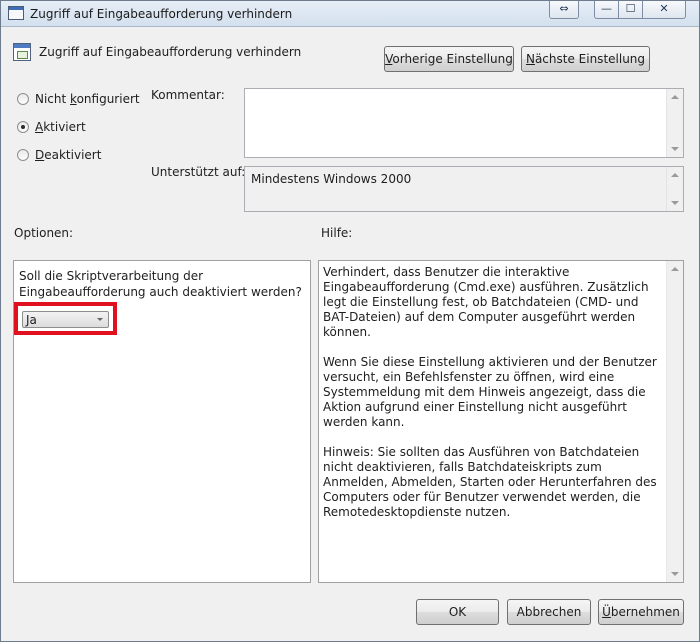 This screenshot has width=700, height=642. Describe the element at coordinates (337, 233) in the screenshot. I see `help-label: Hilfe:` at that location.